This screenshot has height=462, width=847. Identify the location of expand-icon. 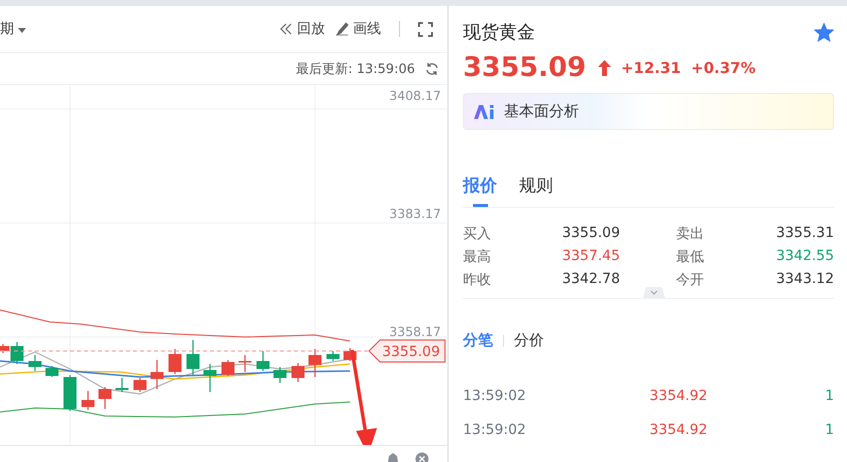
(653, 292).